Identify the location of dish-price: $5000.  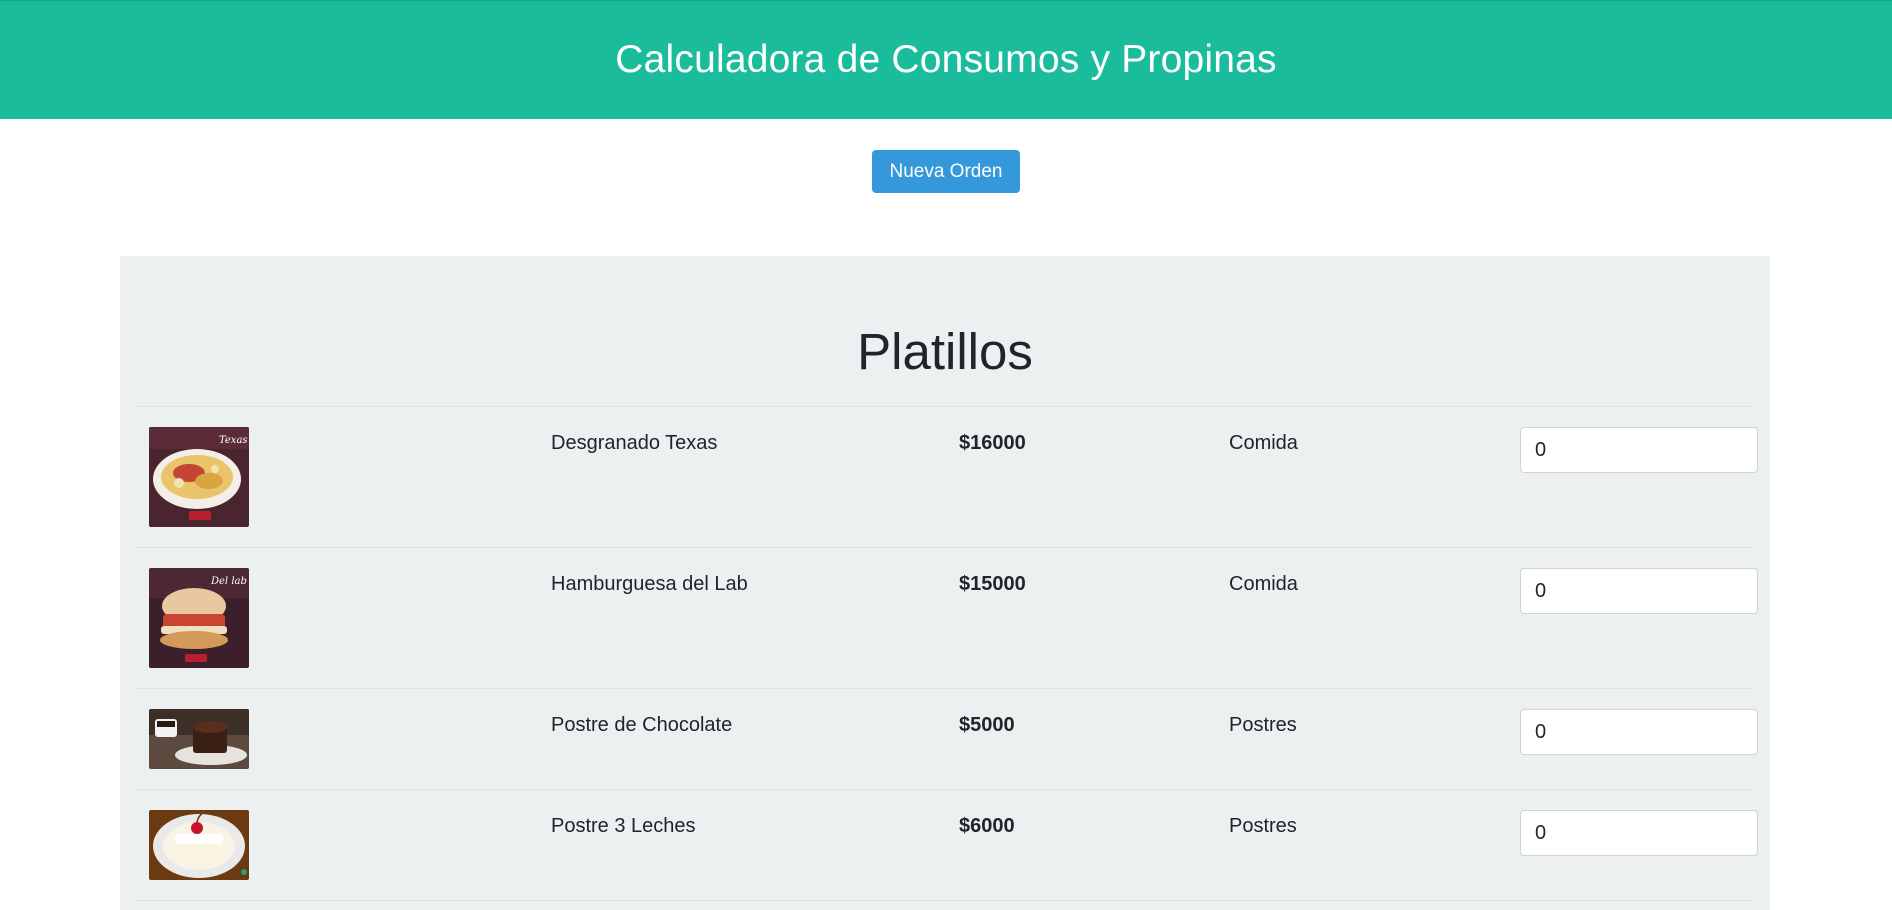
(987, 725).